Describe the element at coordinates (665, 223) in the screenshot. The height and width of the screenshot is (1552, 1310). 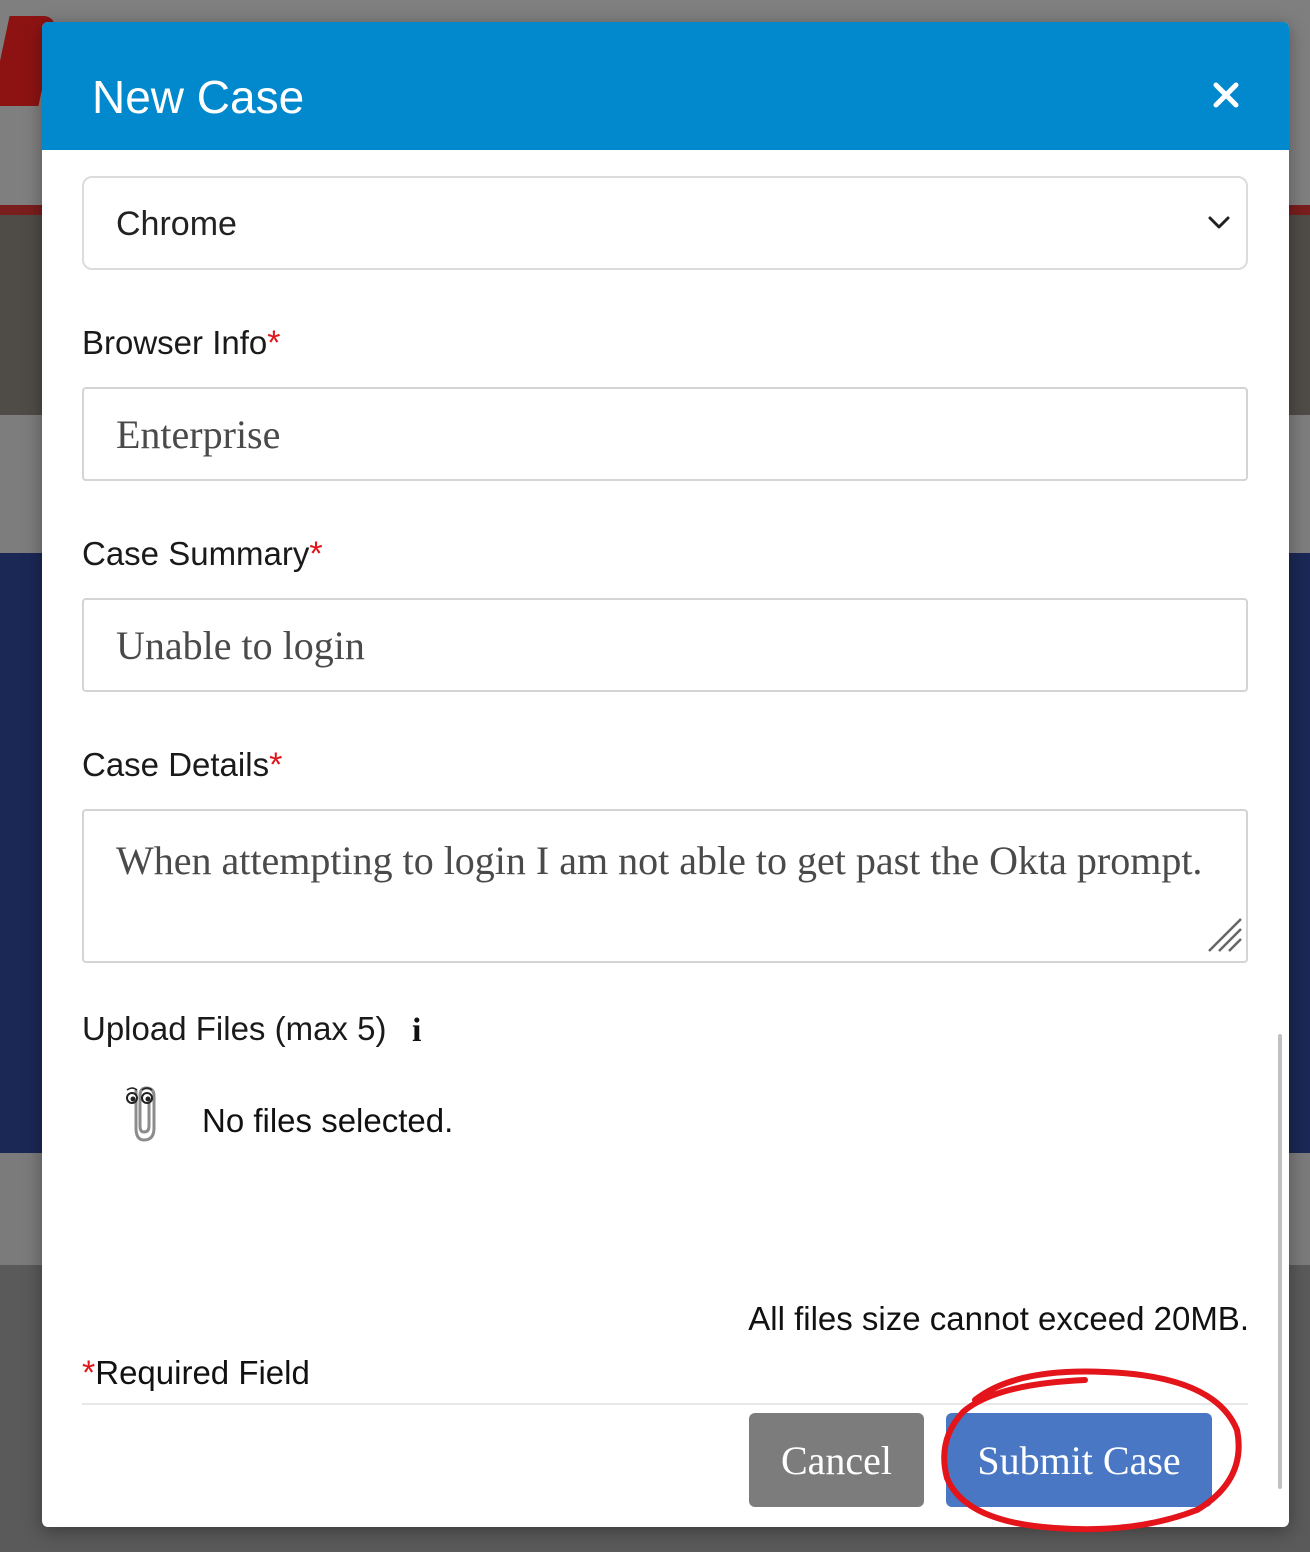
I see `browser-select: Chrome` at that location.